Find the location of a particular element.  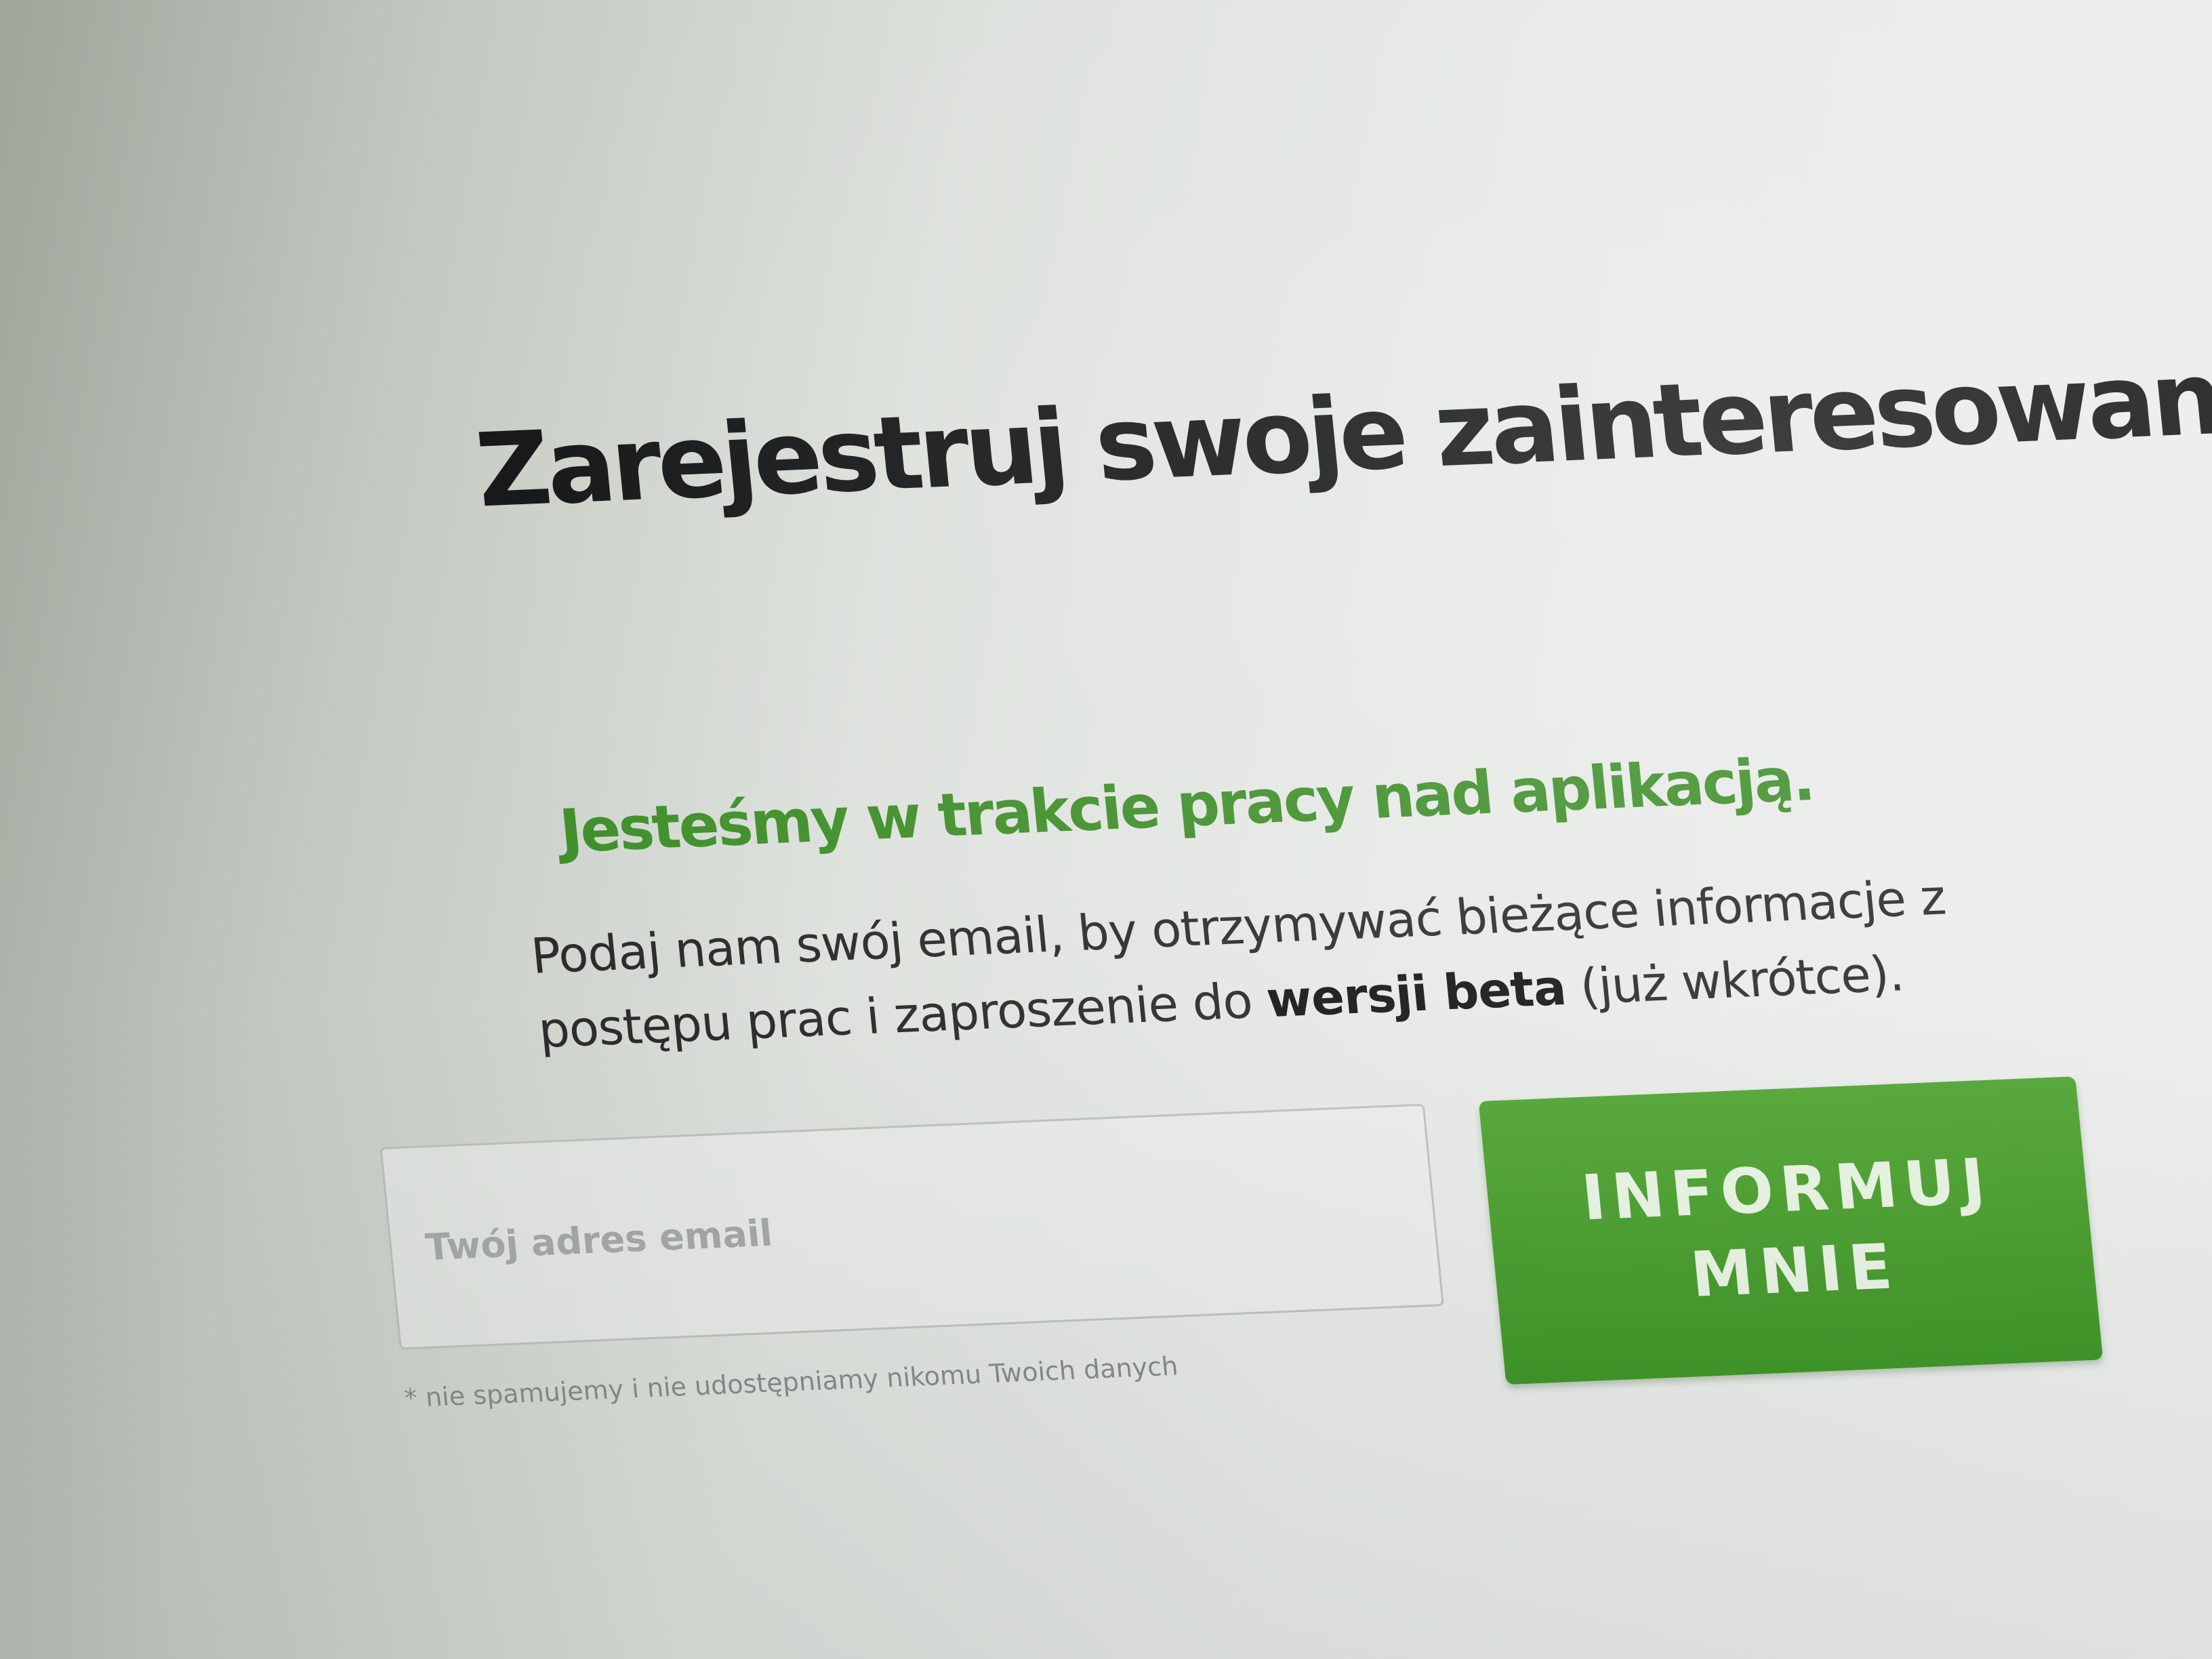

description-text-2: (już wkrótce). is located at coordinates (1734, 980).